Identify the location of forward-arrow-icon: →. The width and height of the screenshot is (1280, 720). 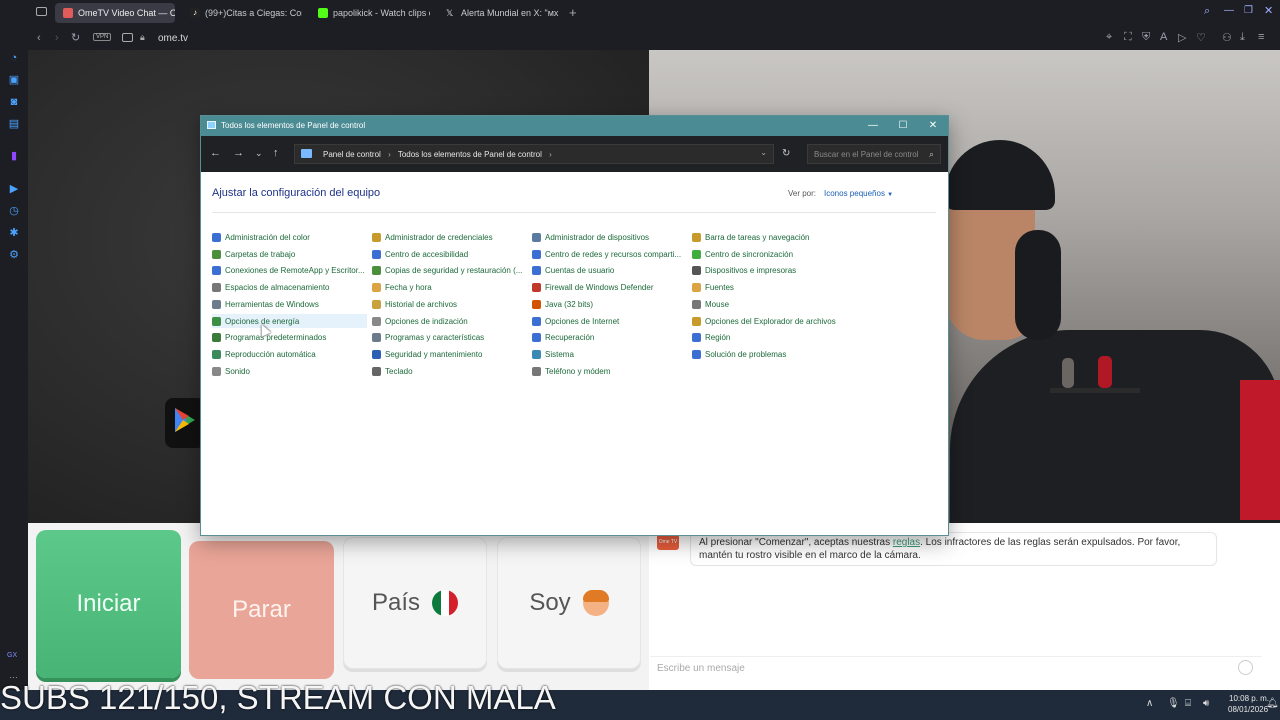
(238, 153).